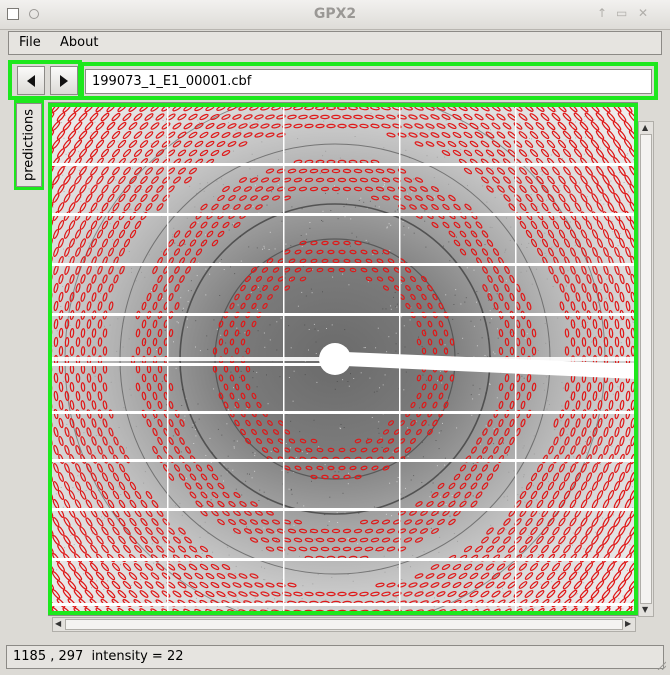 The width and height of the screenshot is (670, 675). I want to click on scroll-right-icon: ▶, so click(628, 624).